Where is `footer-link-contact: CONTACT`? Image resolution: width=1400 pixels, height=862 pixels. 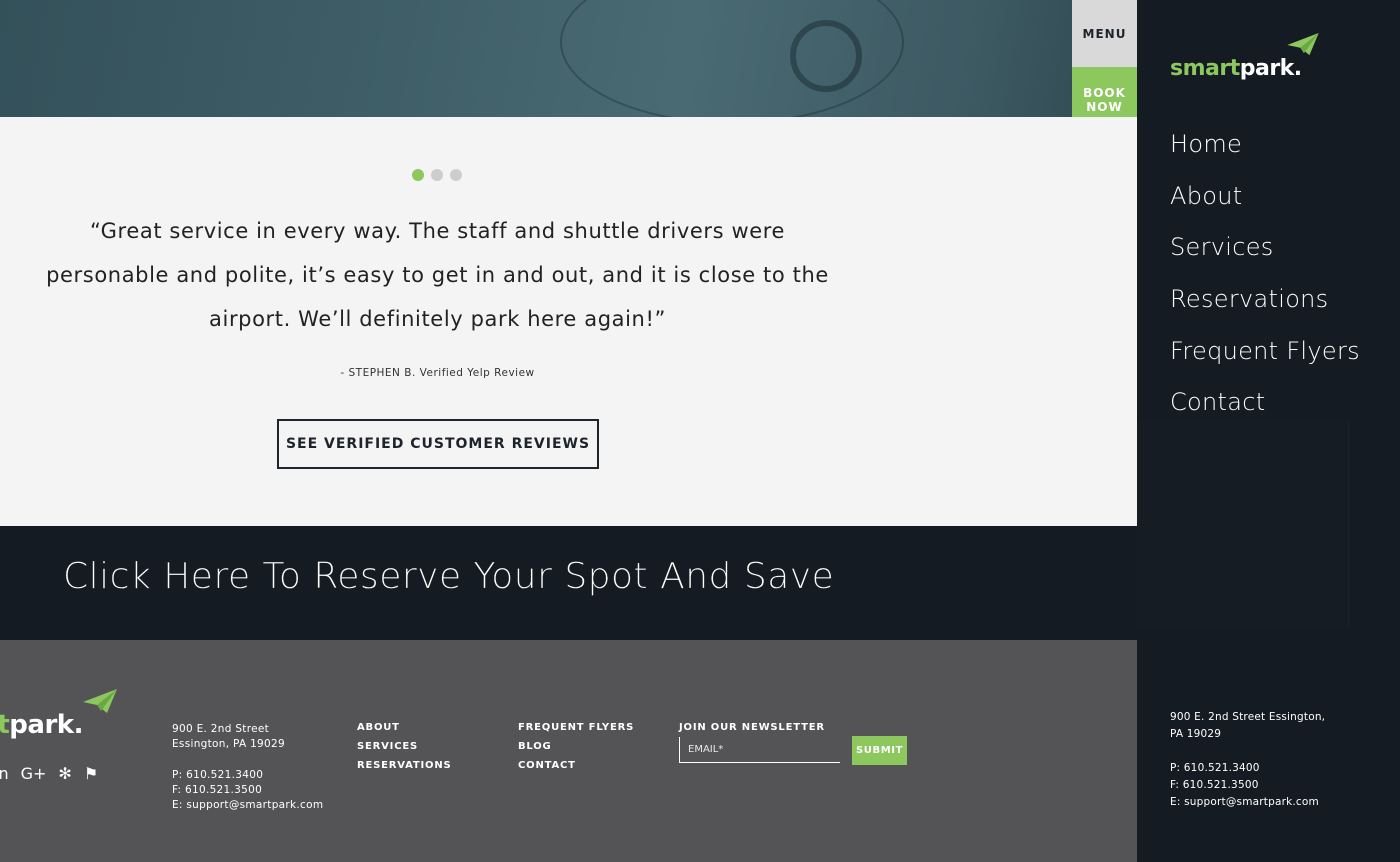 footer-link-contact: CONTACT is located at coordinates (576, 765).